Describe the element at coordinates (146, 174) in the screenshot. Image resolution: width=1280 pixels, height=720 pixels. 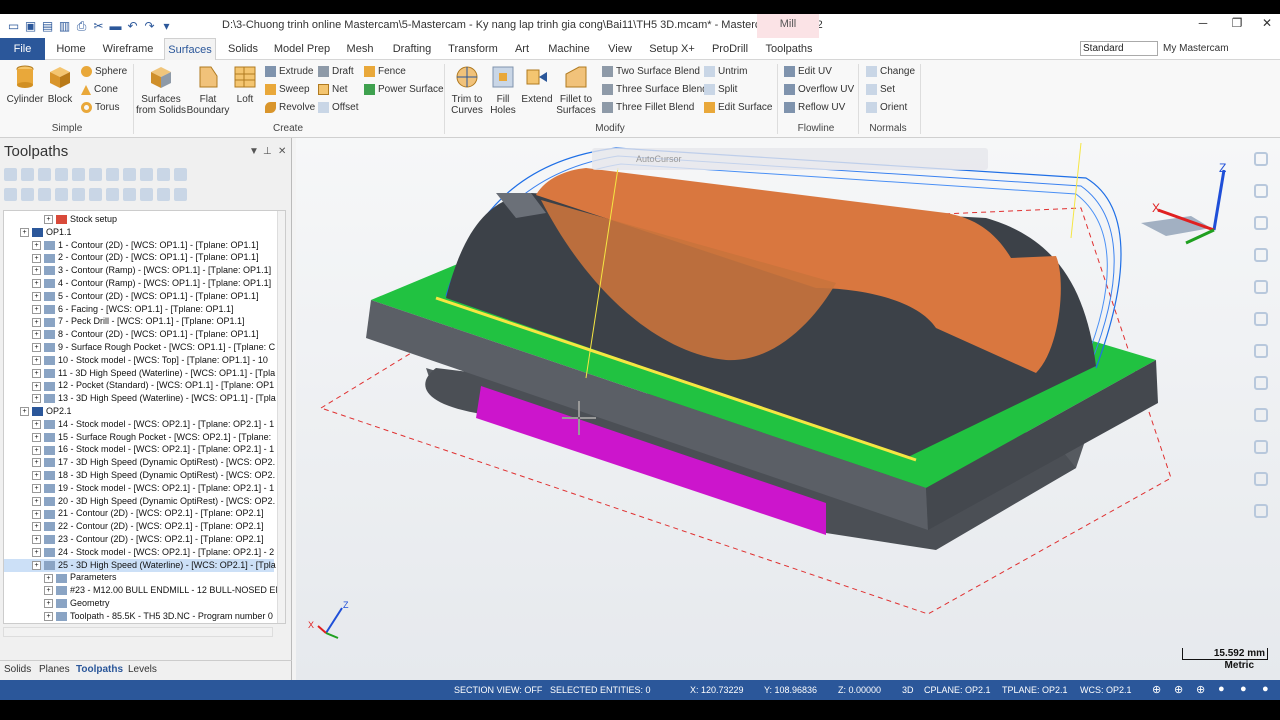
I see `highfeed-icon` at that location.